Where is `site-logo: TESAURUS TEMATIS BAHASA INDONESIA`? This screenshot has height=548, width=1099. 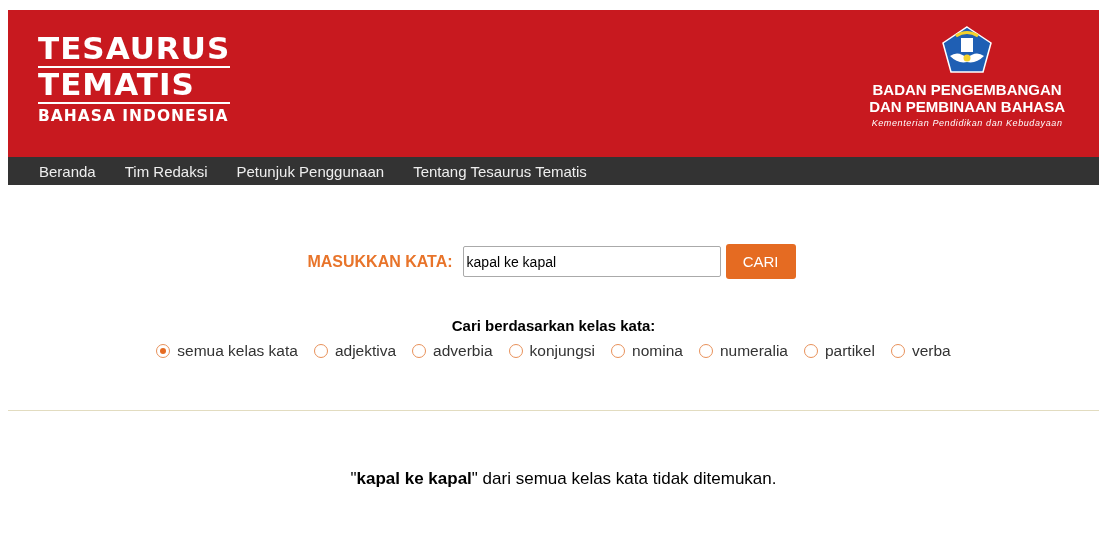
site-logo: TESAURUS TEMATIS BAHASA INDONESIA is located at coordinates (134, 78).